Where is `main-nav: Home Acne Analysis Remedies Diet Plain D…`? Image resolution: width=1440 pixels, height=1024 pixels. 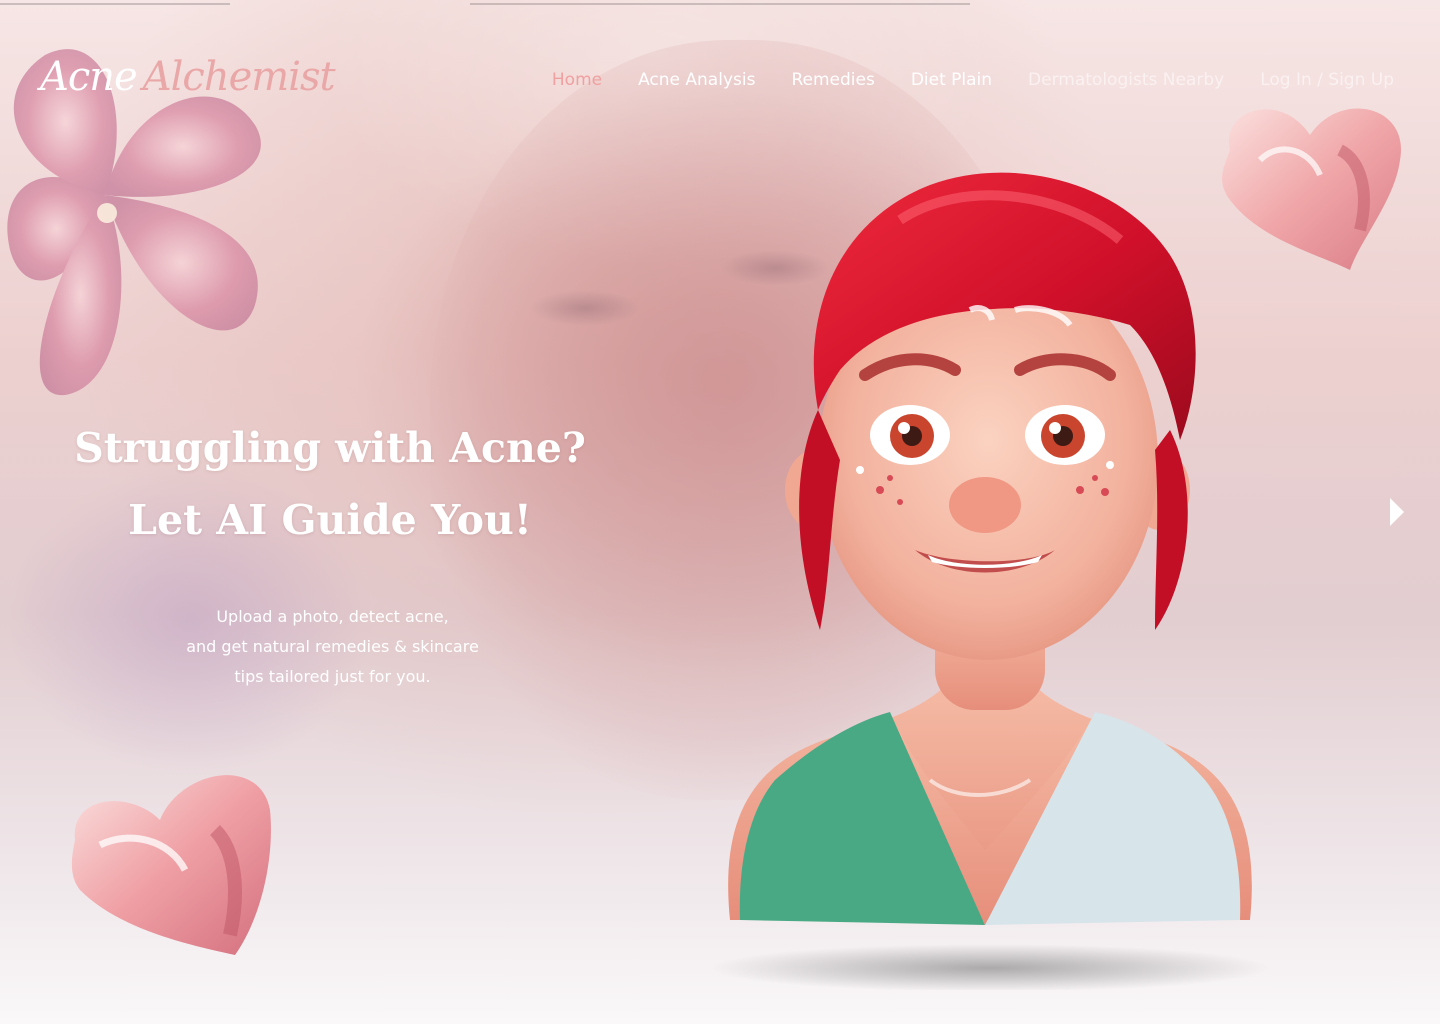
main-nav: Home Acne Analysis Remedies Diet Plain D… is located at coordinates (973, 80).